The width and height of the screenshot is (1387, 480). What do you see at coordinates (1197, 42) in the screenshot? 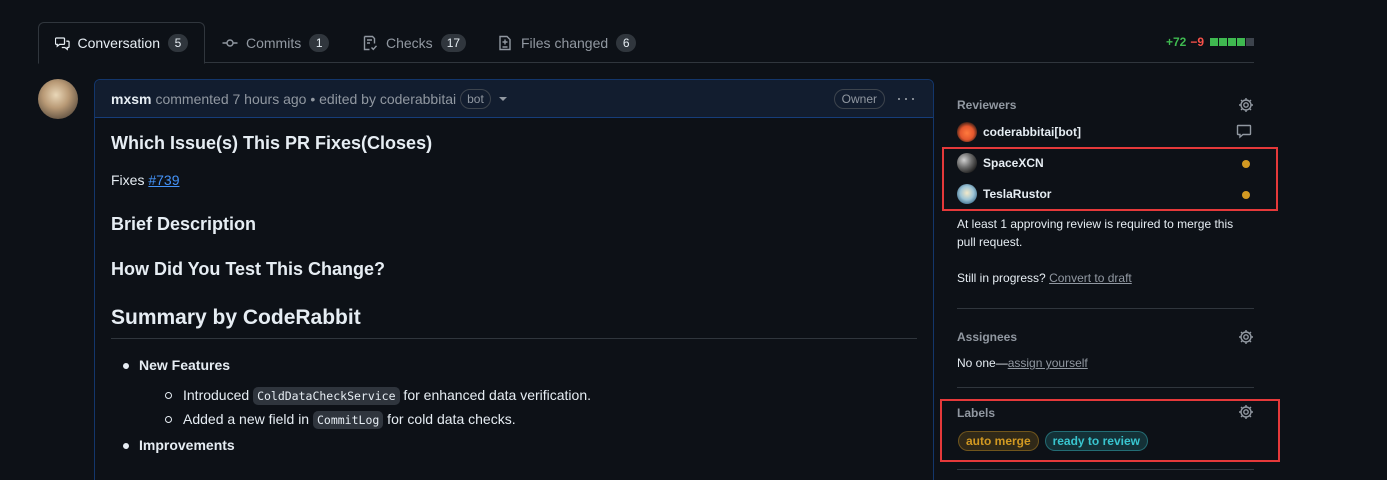
I see `diff-deletions: −9` at bounding box center [1197, 42].